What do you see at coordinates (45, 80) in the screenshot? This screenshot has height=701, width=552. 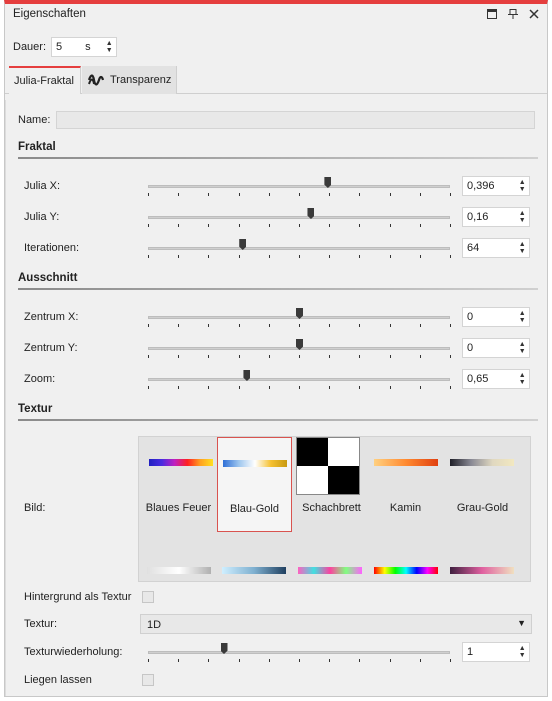 I see `tab-julia-fraktal: Julia-Fraktal` at bounding box center [45, 80].